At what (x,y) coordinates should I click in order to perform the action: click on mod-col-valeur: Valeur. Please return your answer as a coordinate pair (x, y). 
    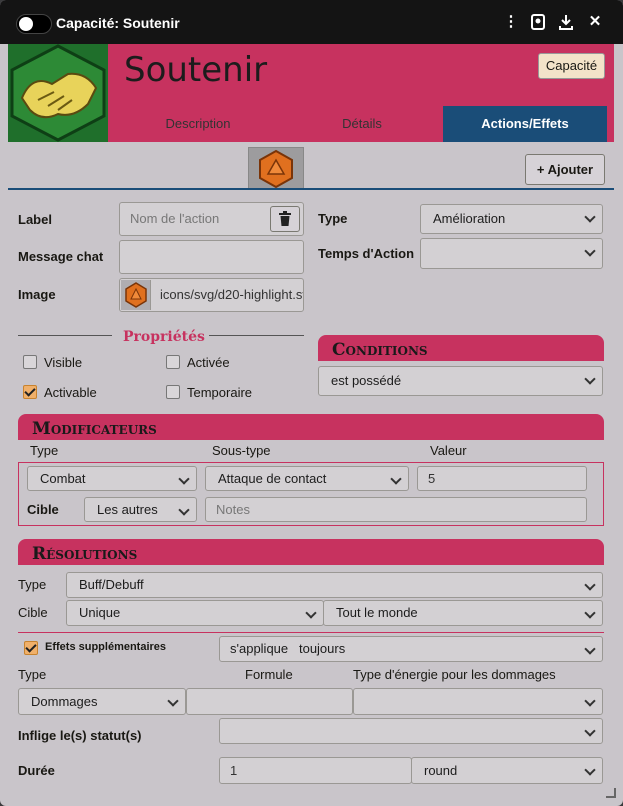
    Looking at the image, I should click on (448, 450).